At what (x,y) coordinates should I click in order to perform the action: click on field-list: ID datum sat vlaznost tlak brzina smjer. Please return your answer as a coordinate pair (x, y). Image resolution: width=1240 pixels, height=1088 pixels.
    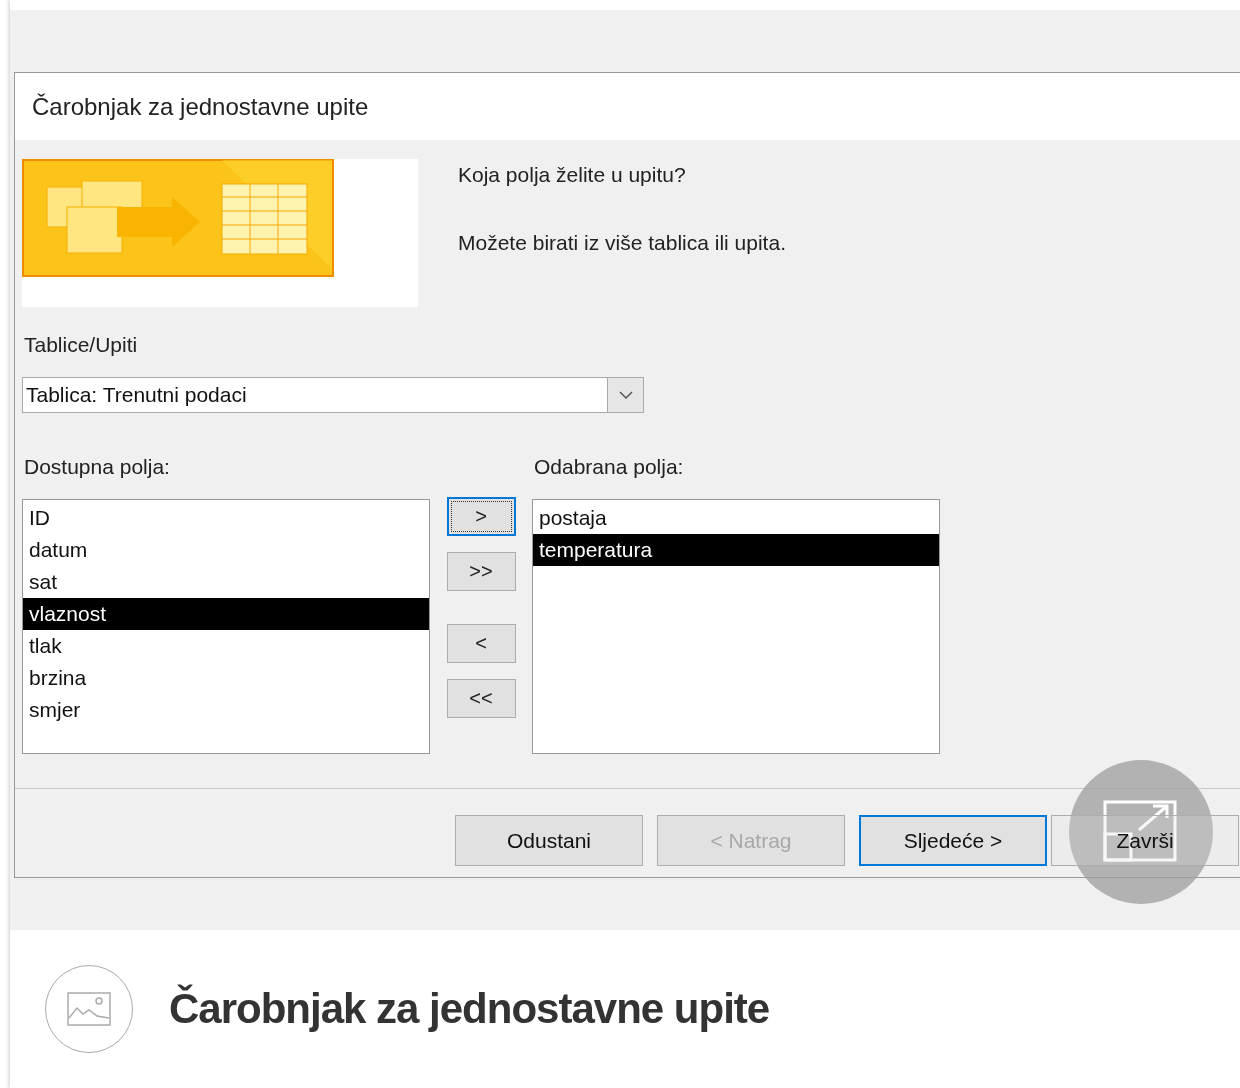
    Looking at the image, I should click on (226, 626).